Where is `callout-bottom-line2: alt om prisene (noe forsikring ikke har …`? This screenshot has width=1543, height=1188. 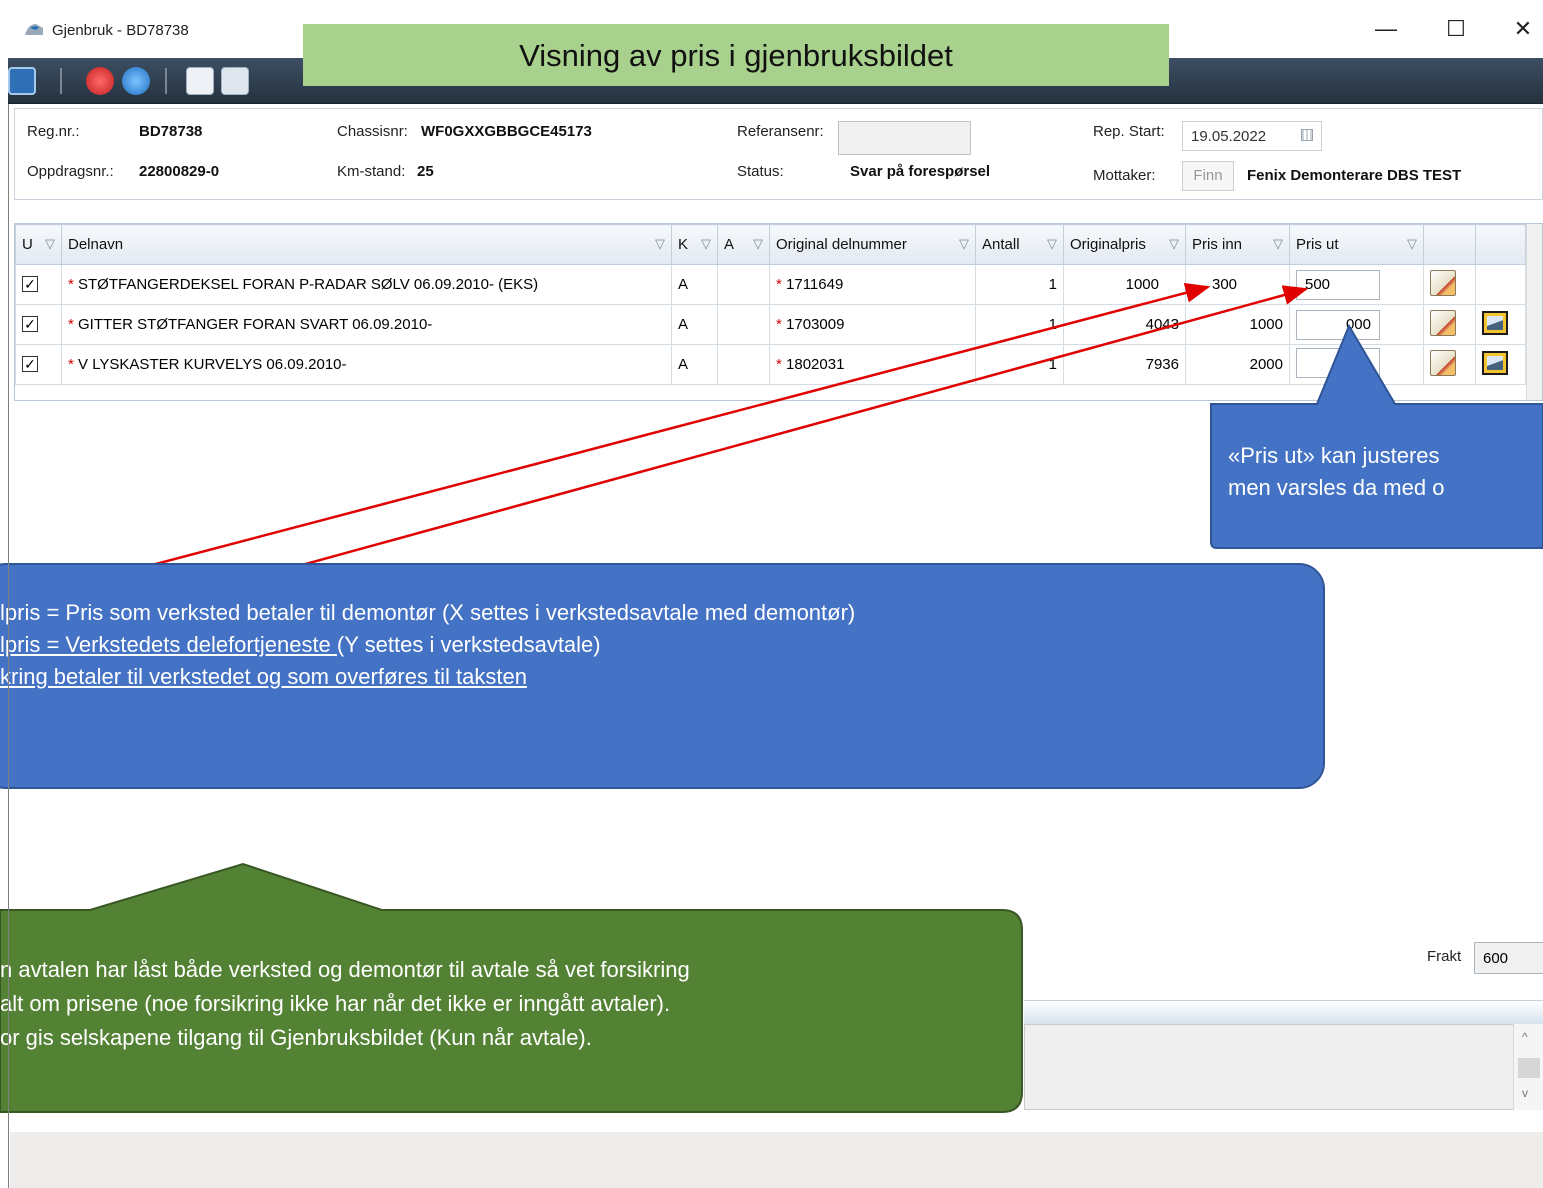
callout-bottom-line2: alt om prisene (noe forsikring ikke har … is located at coordinates (335, 1003).